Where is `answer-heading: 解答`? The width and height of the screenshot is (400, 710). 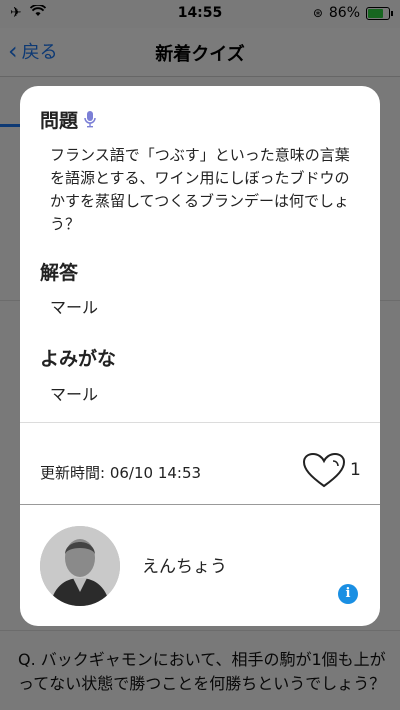 answer-heading: 解答 is located at coordinates (59, 273).